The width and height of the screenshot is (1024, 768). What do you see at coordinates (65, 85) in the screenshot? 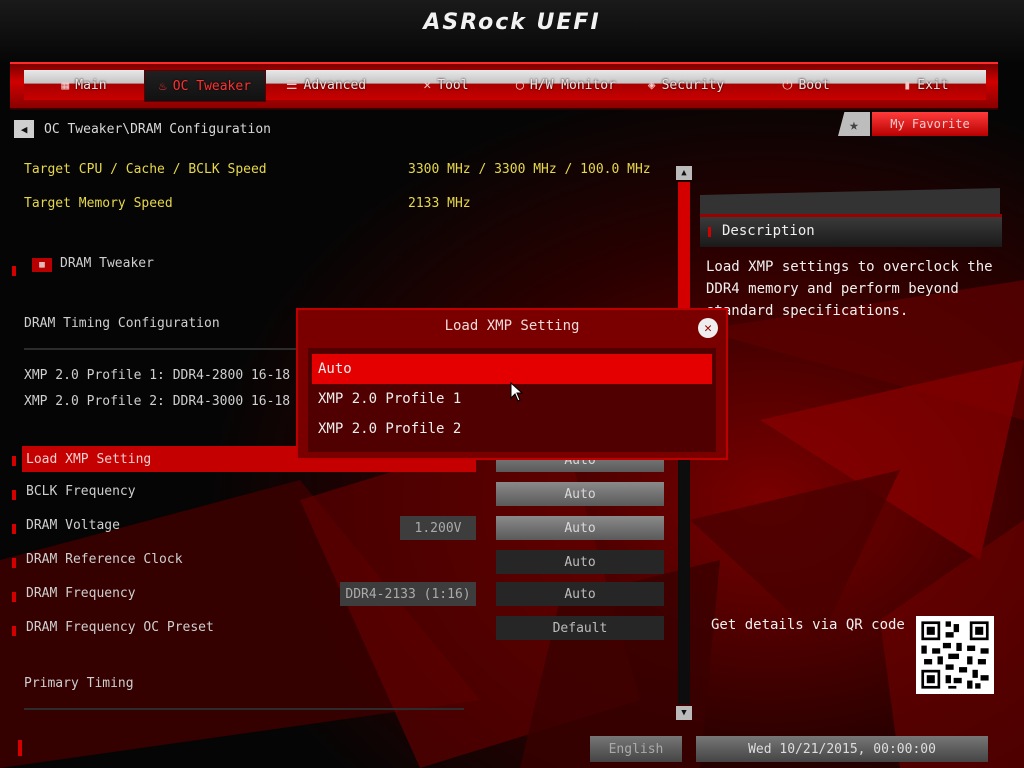
I see `grid-icon: ▦` at bounding box center [65, 85].